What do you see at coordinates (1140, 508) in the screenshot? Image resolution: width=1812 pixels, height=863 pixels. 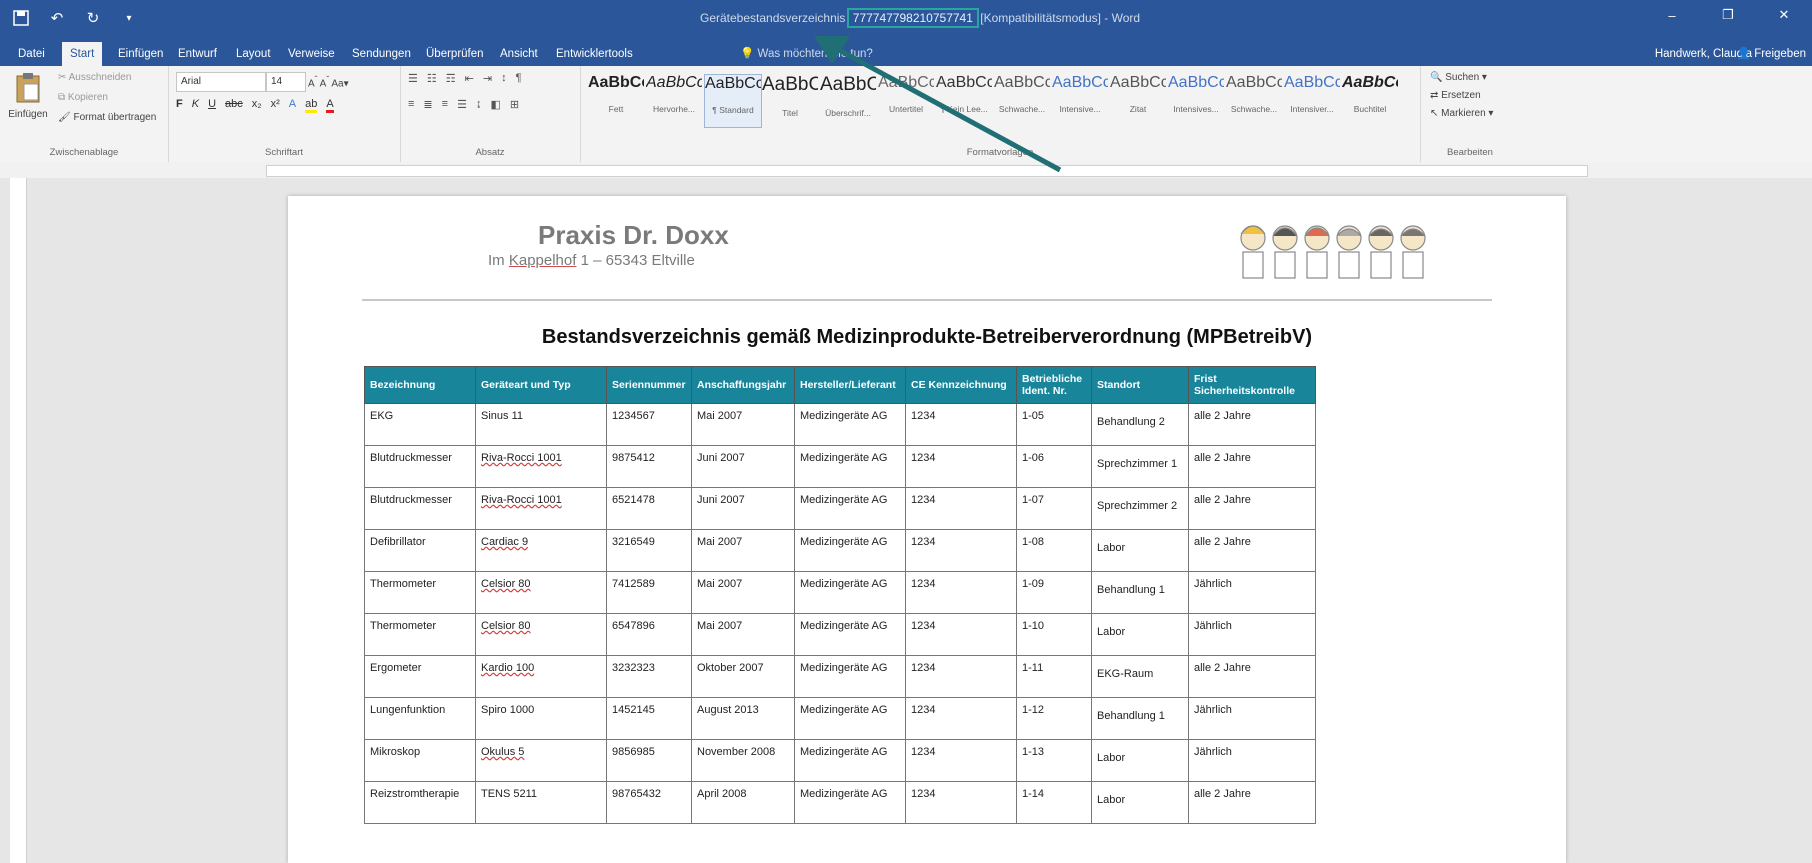 I see `table-cell: Sprechzimmer 2` at bounding box center [1140, 508].